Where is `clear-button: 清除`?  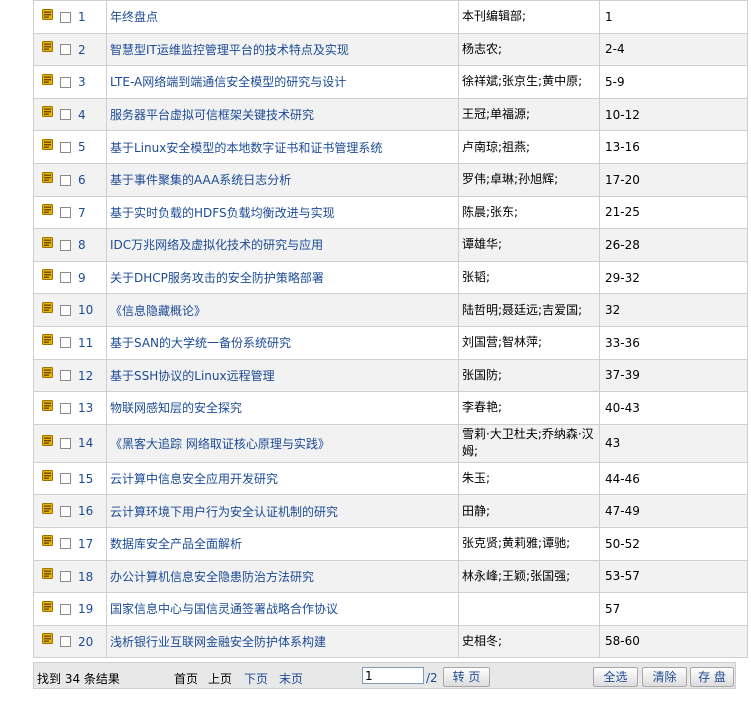
clear-button: 清除 is located at coordinates (664, 677).